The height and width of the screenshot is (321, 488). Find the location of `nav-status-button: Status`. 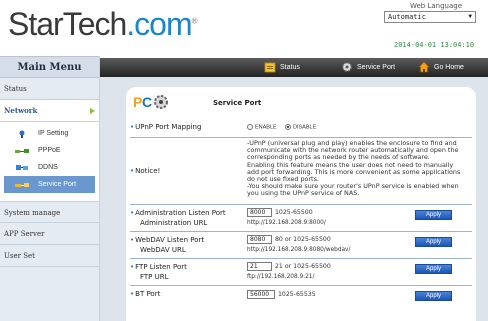

nav-status-button: Status is located at coordinates (282, 67).